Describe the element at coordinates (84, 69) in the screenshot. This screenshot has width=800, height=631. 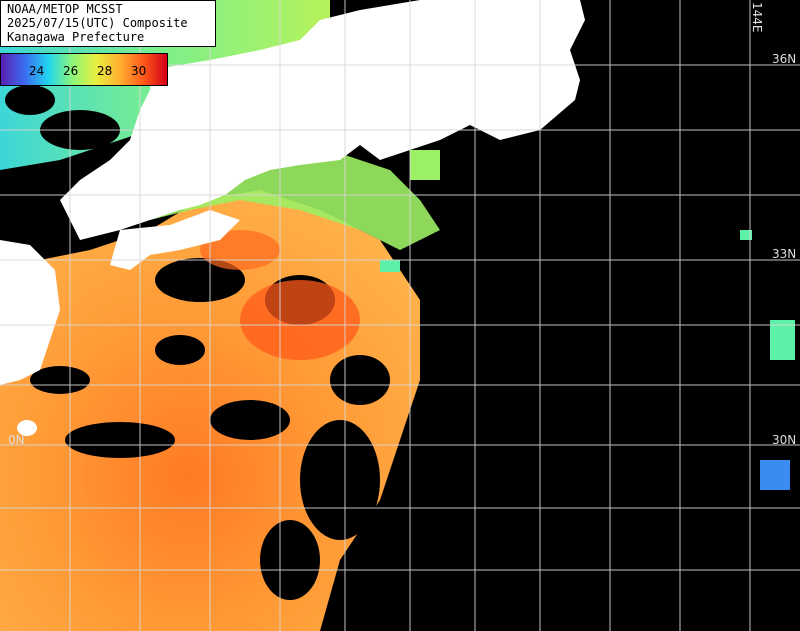
I see `temperature-colorbar: 24 26 28 30` at that location.